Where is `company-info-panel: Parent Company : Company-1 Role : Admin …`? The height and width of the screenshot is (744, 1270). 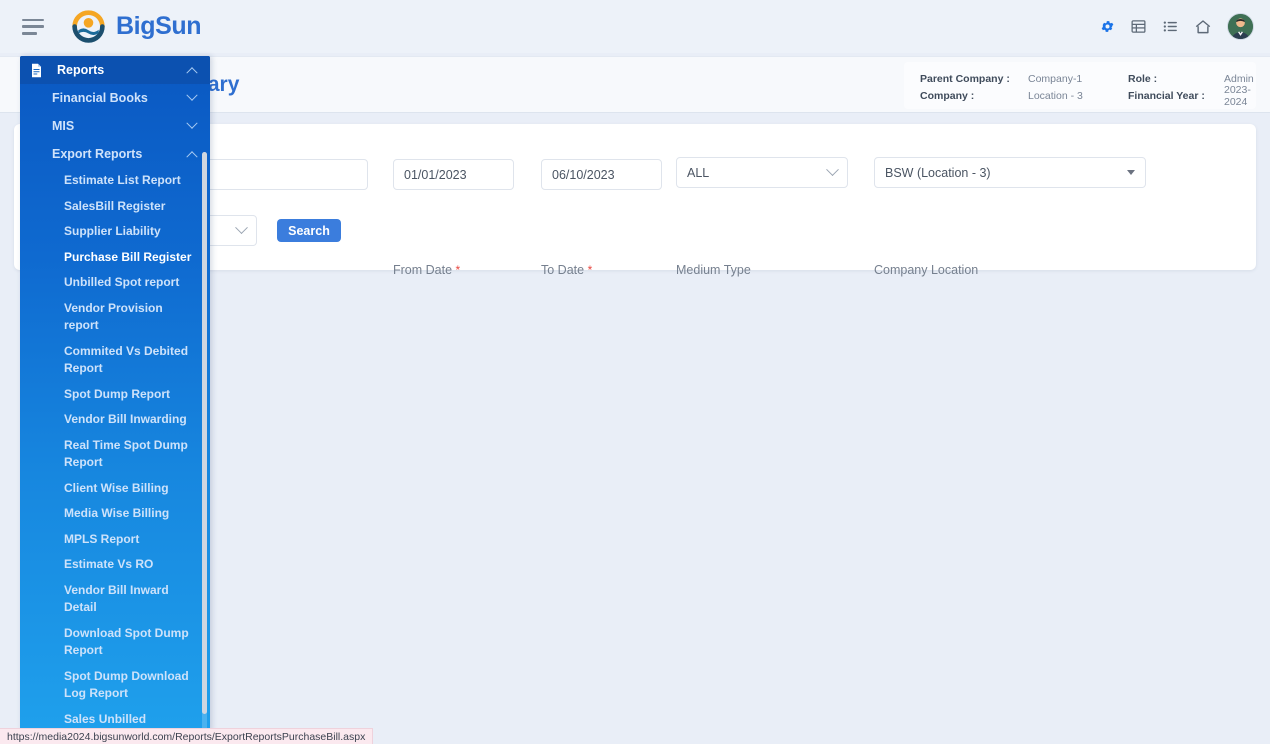 company-info-panel: Parent Company : Company-1 Role : Admin … is located at coordinates (1080, 85).